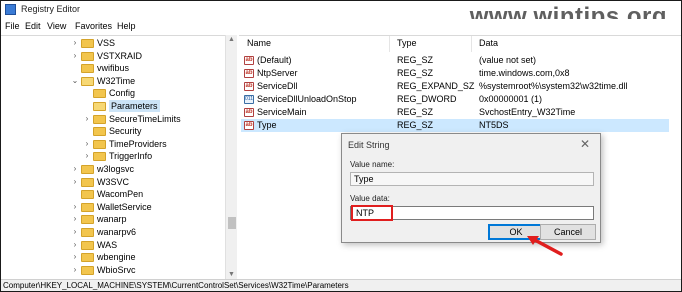  What do you see at coordinates (232, 223) in the screenshot?
I see `scroll-thumb` at bounding box center [232, 223].